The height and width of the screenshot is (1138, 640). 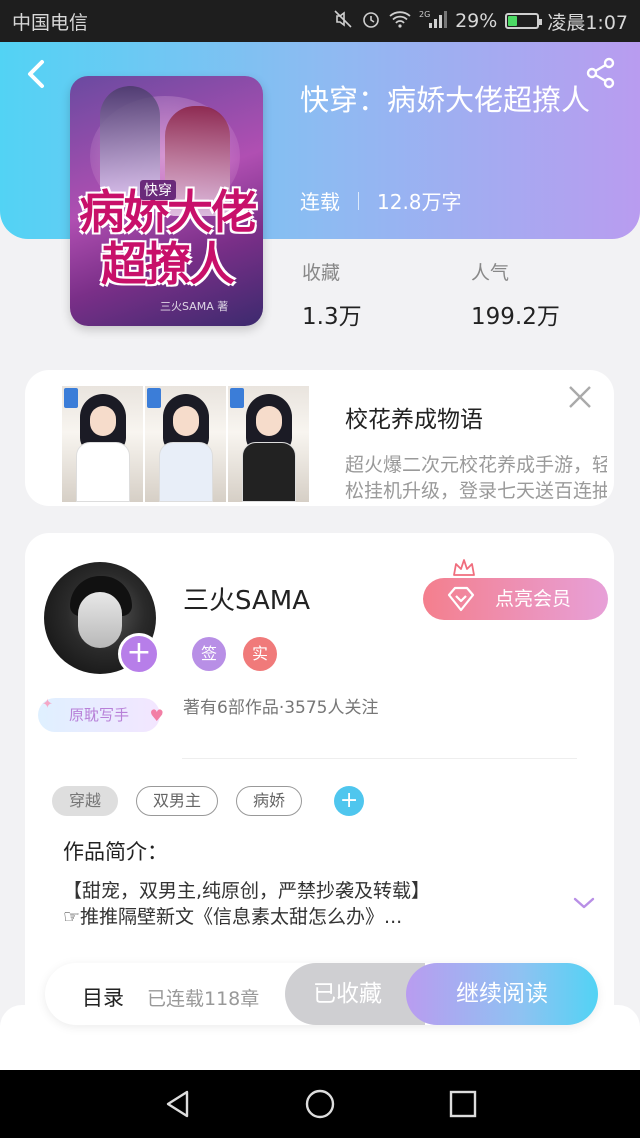 What do you see at coordinates (209, 654) in the screenshot?
I see `signed-badge: 签` at bounding box center [209, 654].